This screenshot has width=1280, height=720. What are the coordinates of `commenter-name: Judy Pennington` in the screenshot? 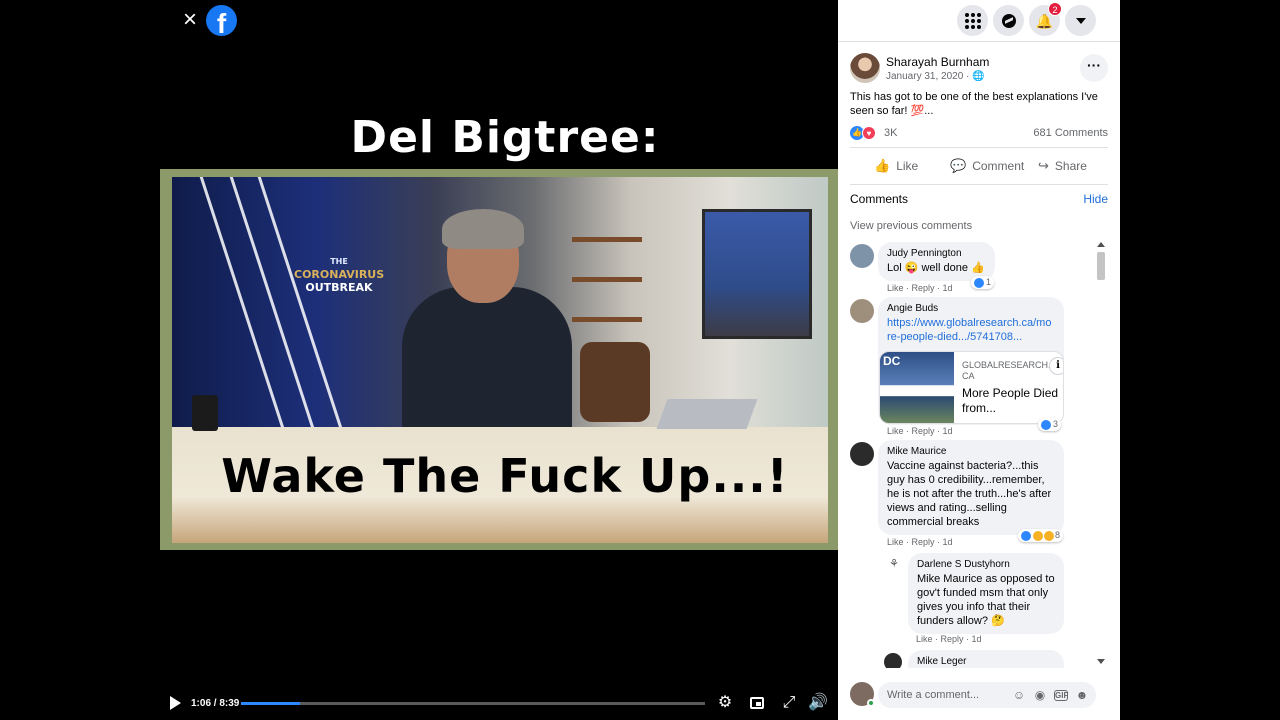 It's located at (936, 254).